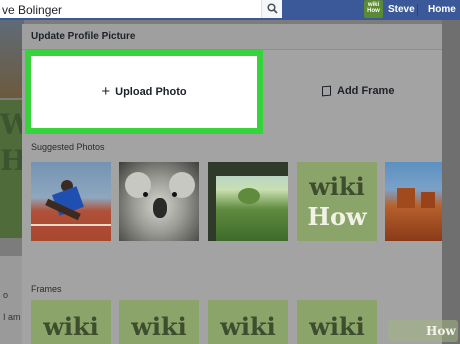  Describe the element at coordinates (337, 216) in the screenshot. I see `wikihow-logo-word: How` at that location.